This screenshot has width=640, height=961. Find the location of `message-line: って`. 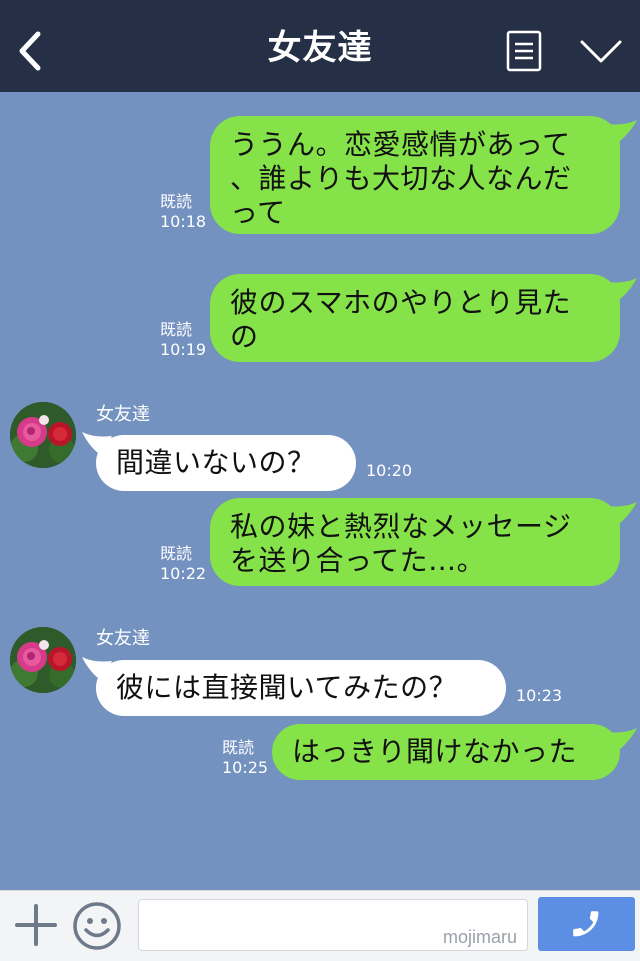

message-line: って is located at coordinates (258, 212).